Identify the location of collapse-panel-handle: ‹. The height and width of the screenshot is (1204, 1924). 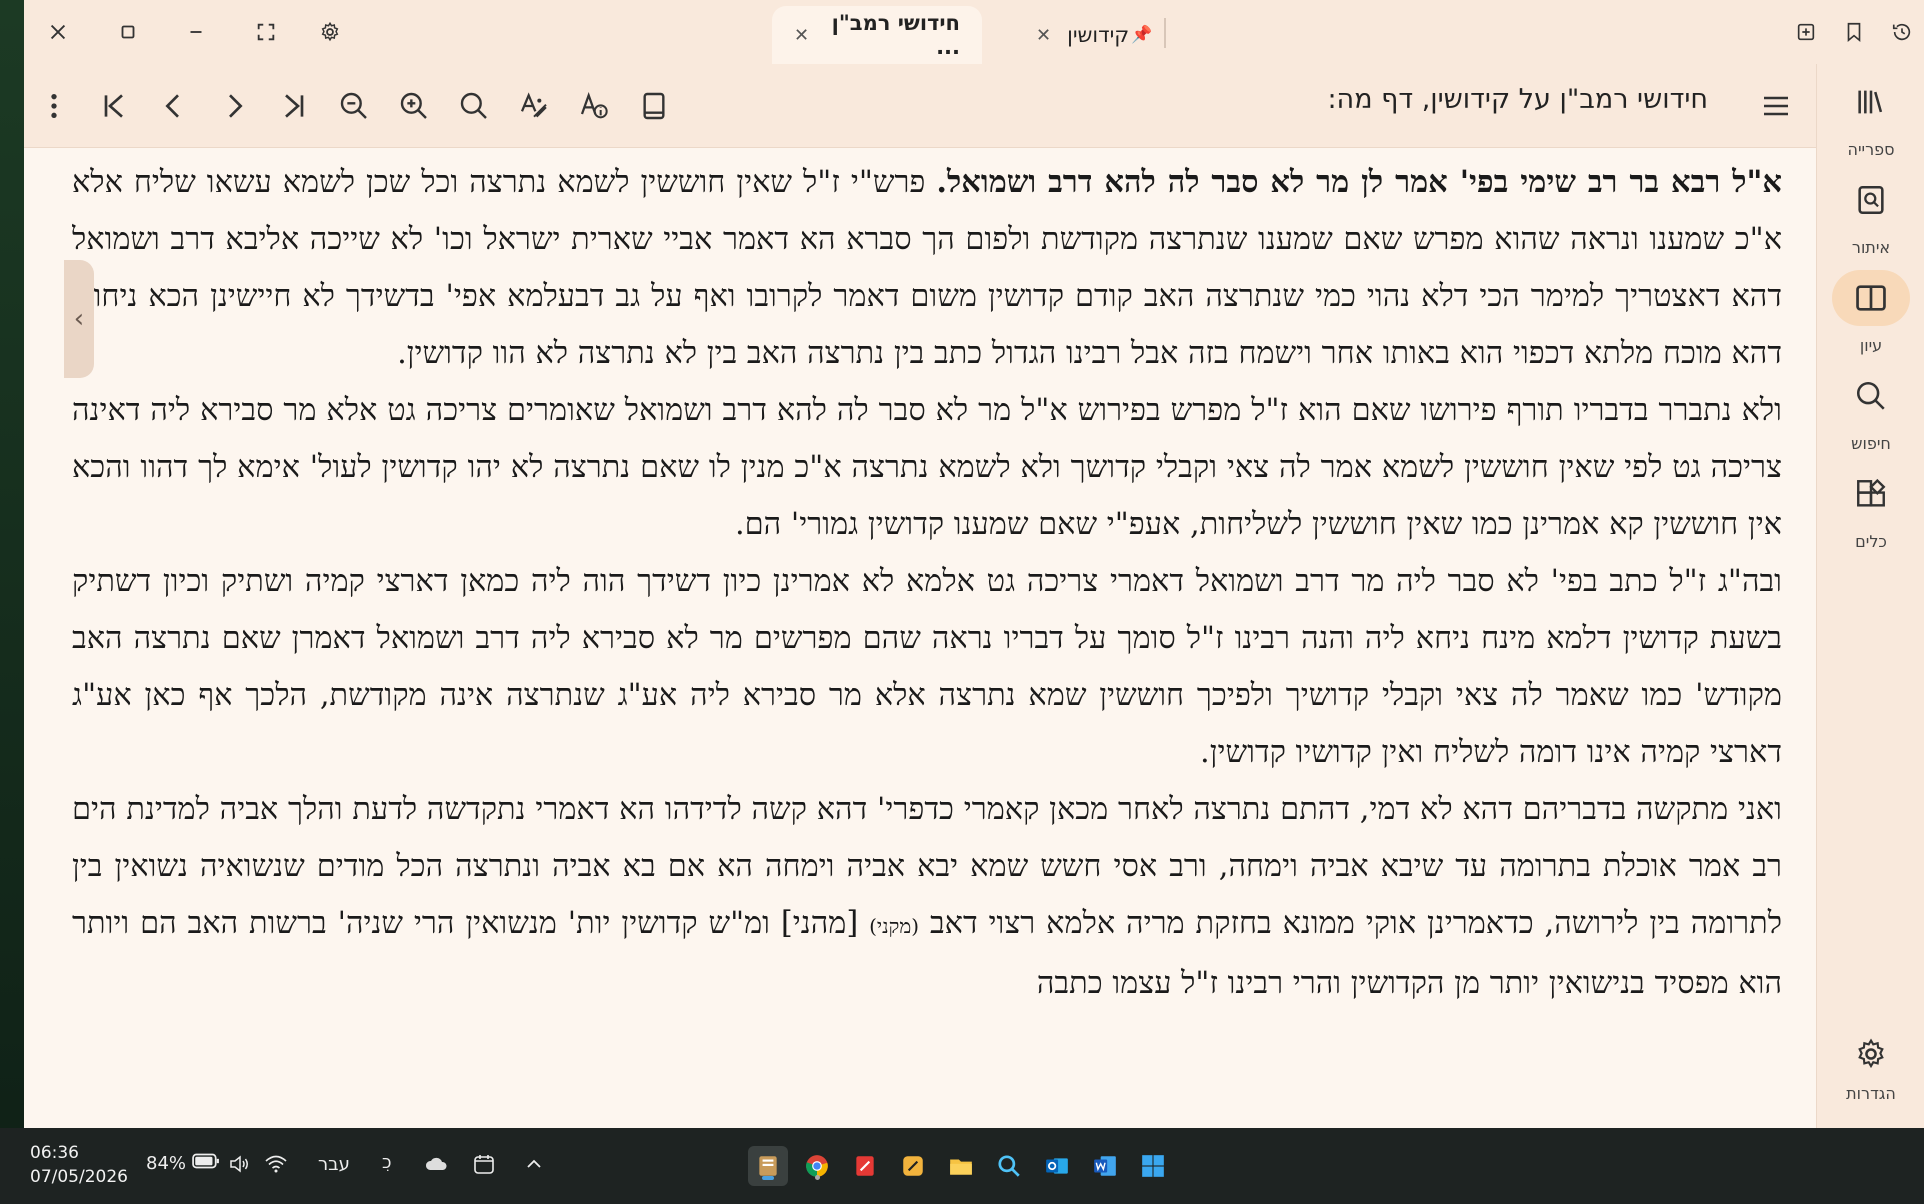
(79, 319).